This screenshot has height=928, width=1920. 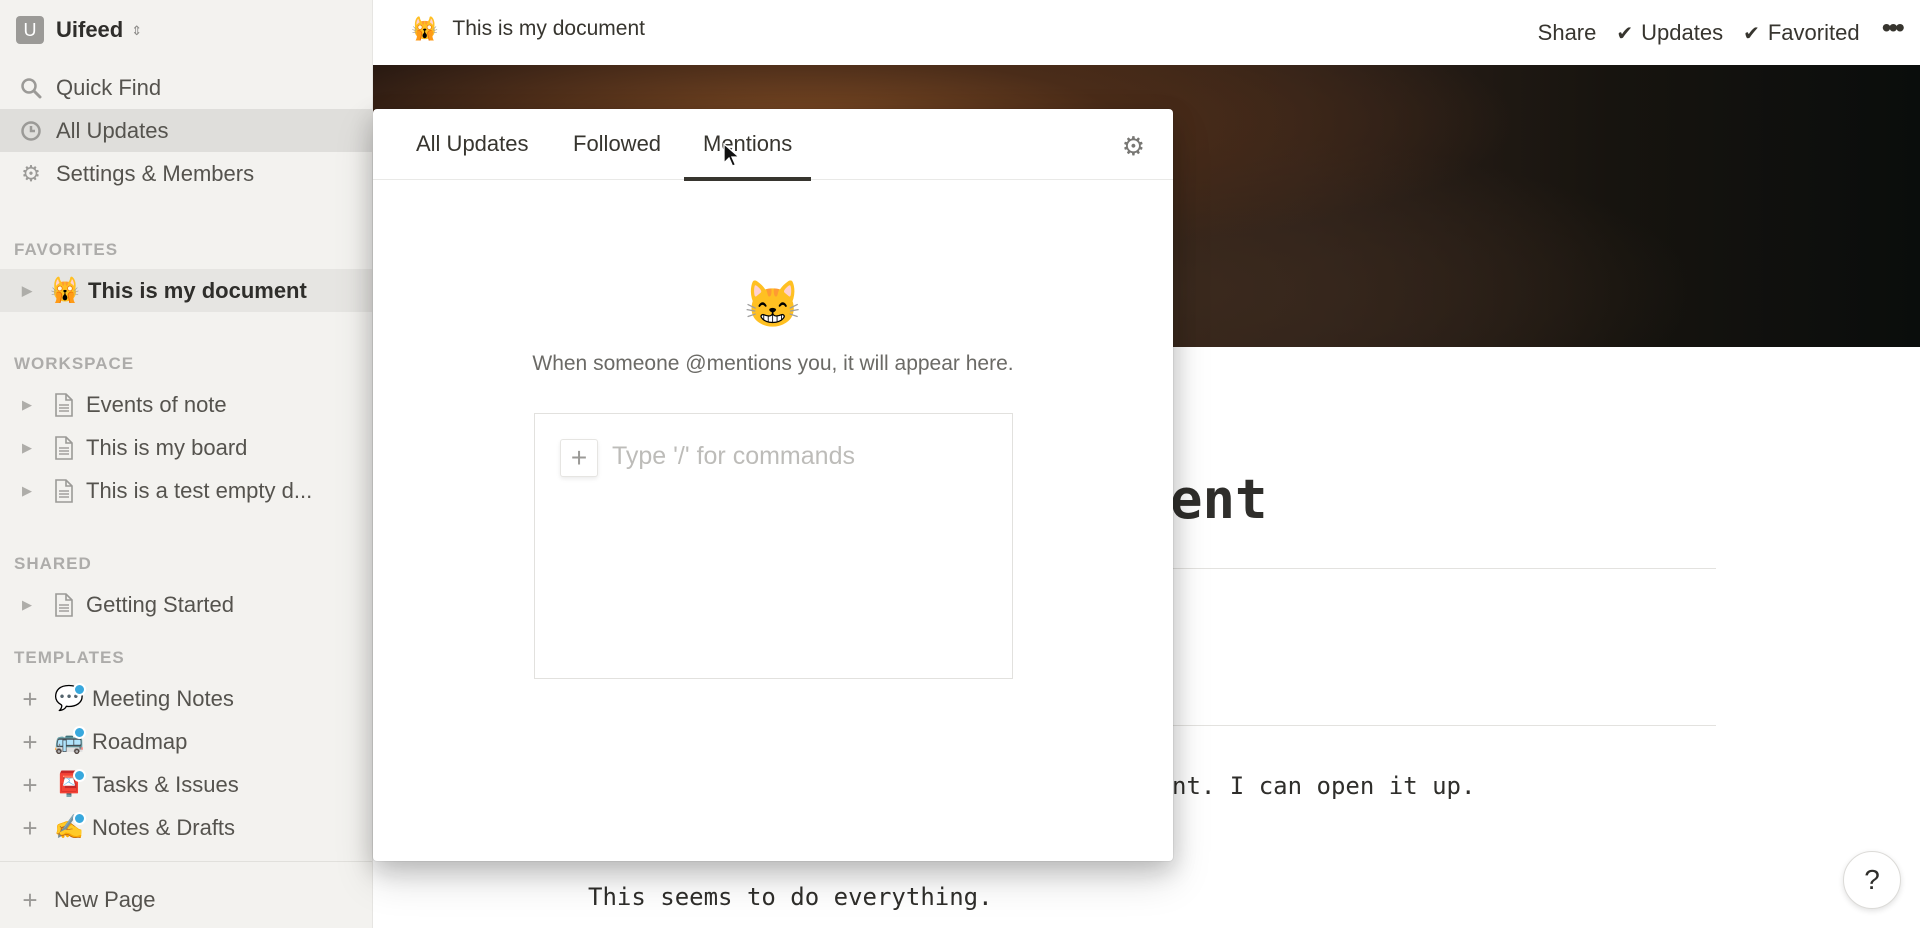 I want to click on command-input, so click(x=802, y=456).